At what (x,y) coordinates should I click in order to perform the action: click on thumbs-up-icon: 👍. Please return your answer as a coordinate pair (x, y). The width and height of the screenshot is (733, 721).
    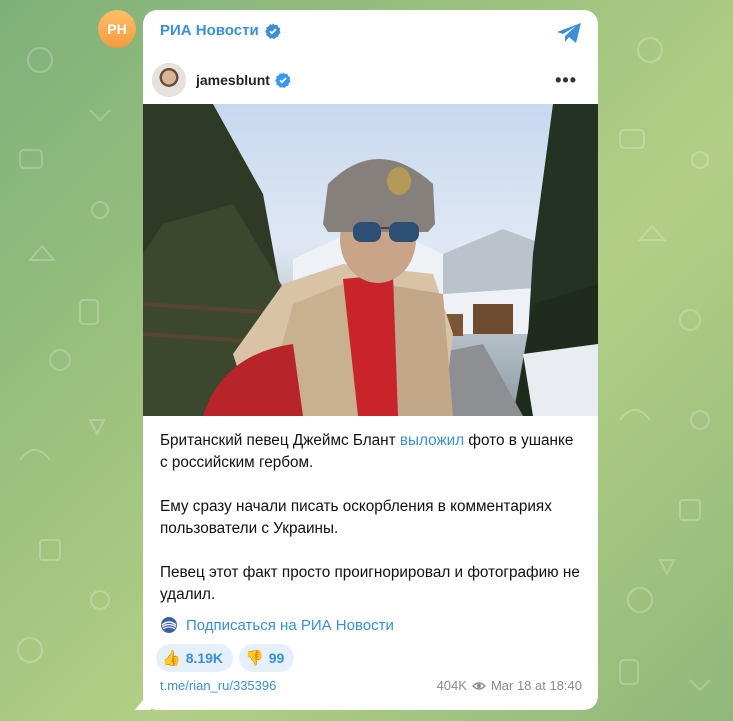
    Looking at the image, I should click on (171, 658).